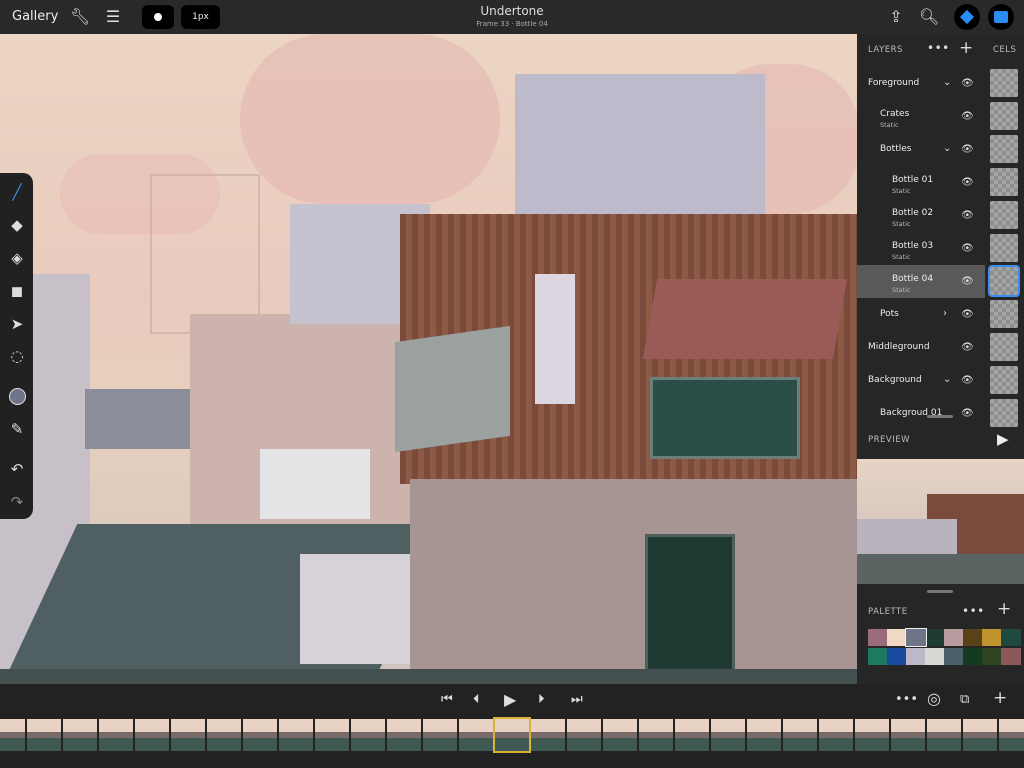 The width and height of the screenshot is (1024, 768). Describe the element at coordinates (945, 313) in the screenshot. I see `chevron-right-icon: ›` at that location.